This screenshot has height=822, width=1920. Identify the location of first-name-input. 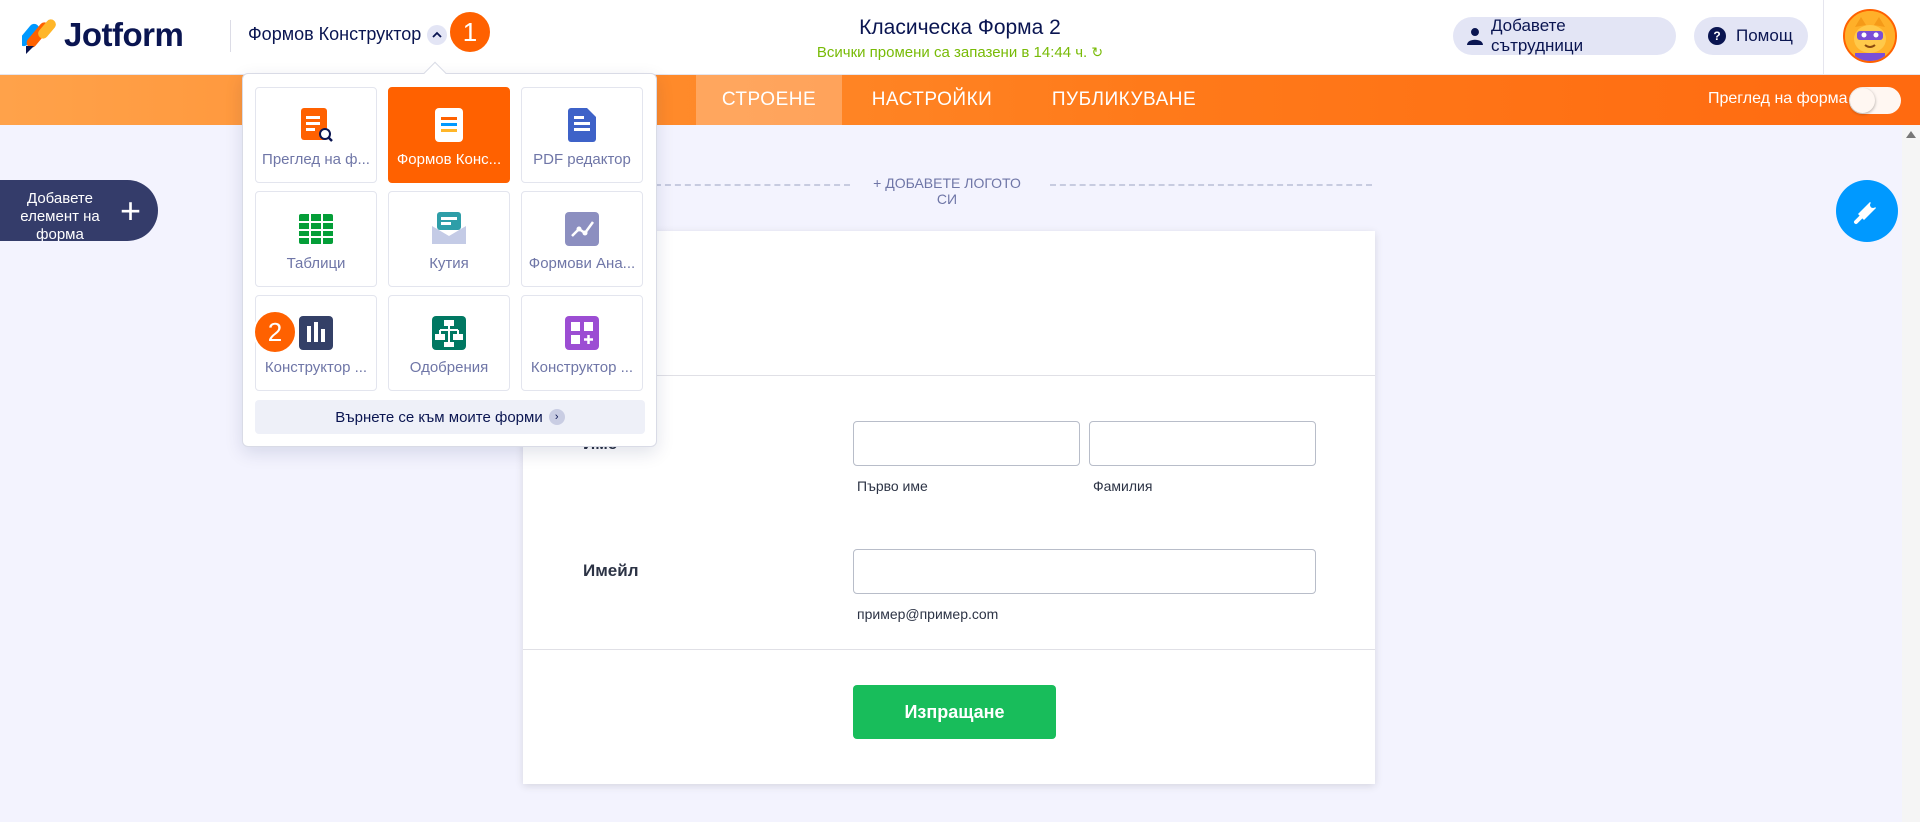
(966, 443).